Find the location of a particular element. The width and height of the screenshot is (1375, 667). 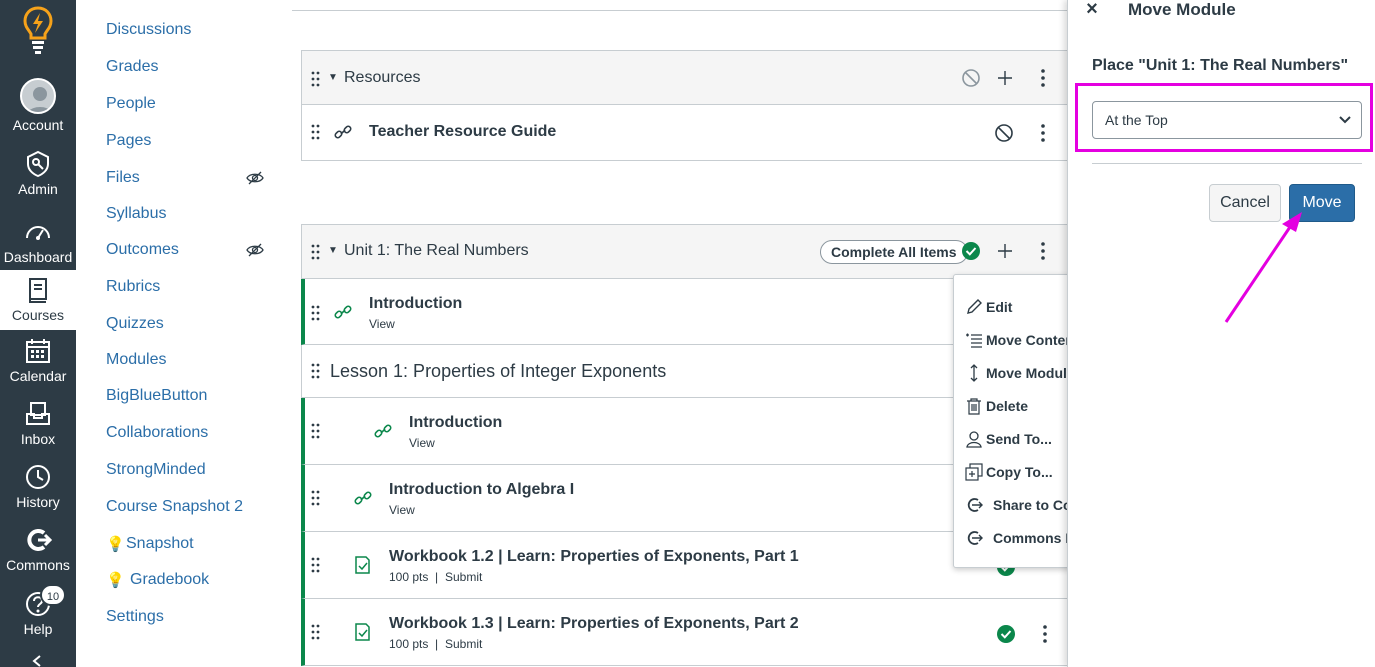

course-nav-people: People is located at coordinates (131, 104).